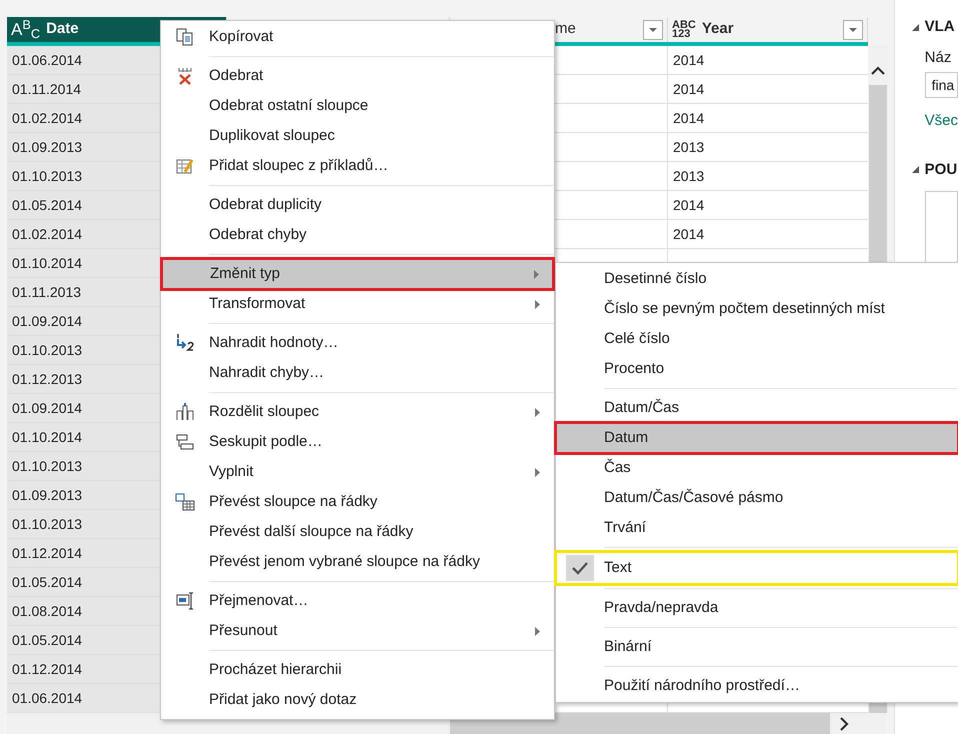 This screenshot has height=734, width=958. Describe the element at coordinates (757, 408) in the screenshot. I see `menu-item: Datum/Čas` at that location.